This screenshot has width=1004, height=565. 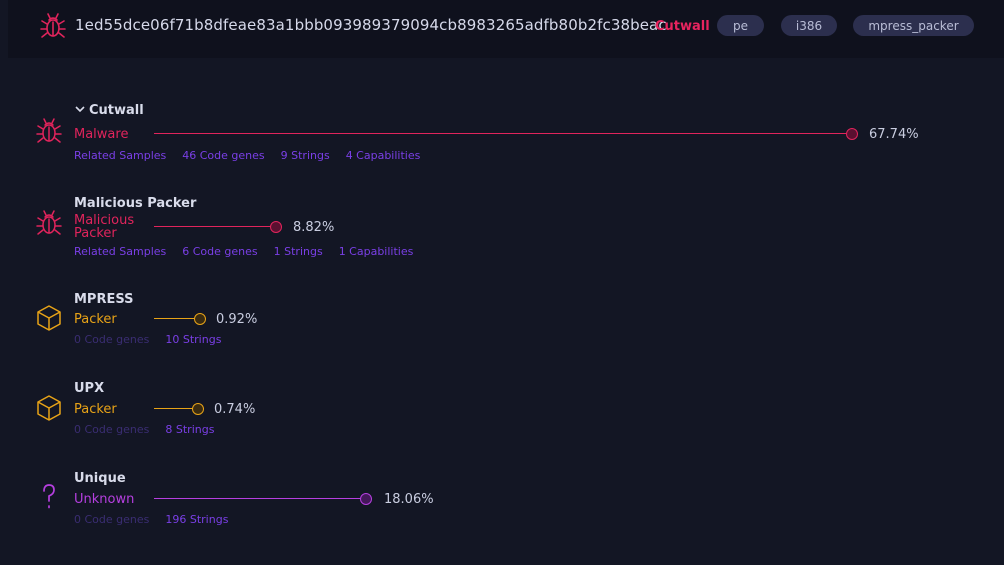 What do you see at coordinates (298, 251) in the screenshot?
I see `strings-link: 1 Strings` at bounding box center [298, 251].